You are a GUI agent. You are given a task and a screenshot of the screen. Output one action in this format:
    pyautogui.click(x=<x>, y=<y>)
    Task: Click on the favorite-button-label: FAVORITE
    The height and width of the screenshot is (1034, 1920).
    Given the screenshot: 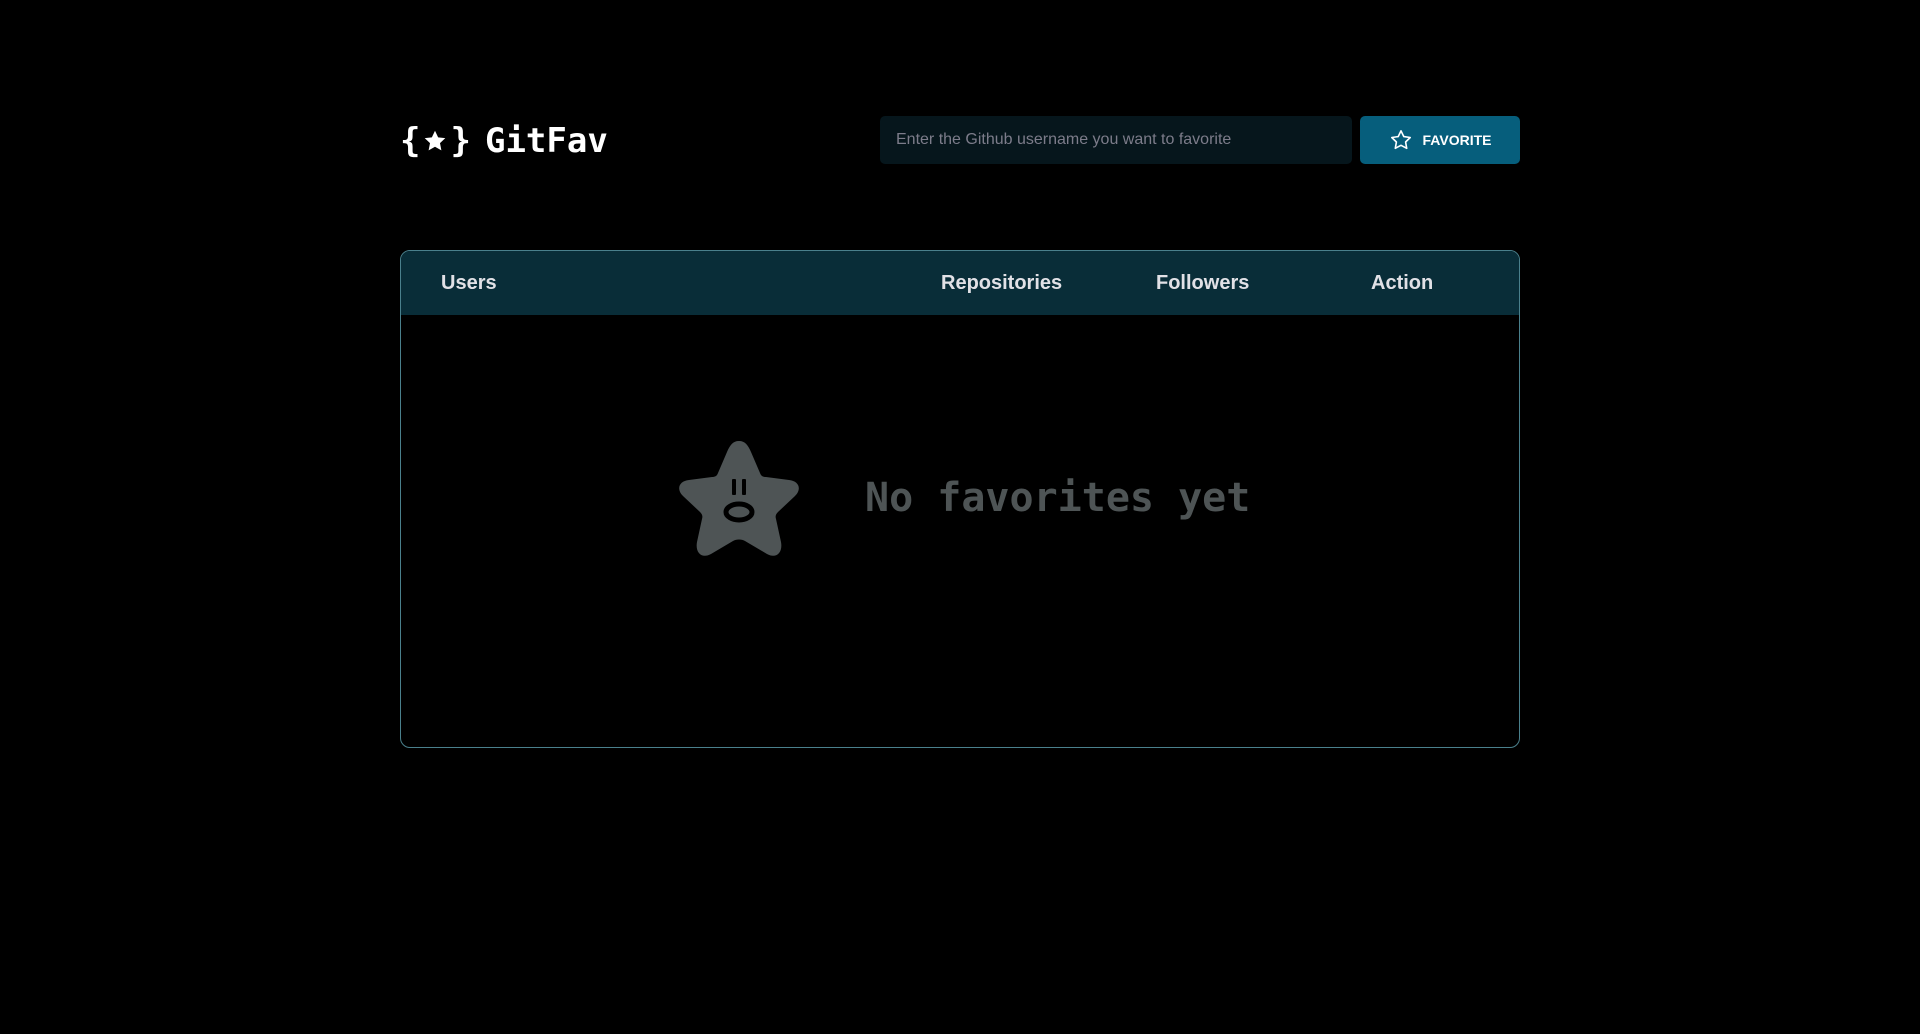 What is the action you would take?
    pyautogui.click(x=1457, y=140)
    